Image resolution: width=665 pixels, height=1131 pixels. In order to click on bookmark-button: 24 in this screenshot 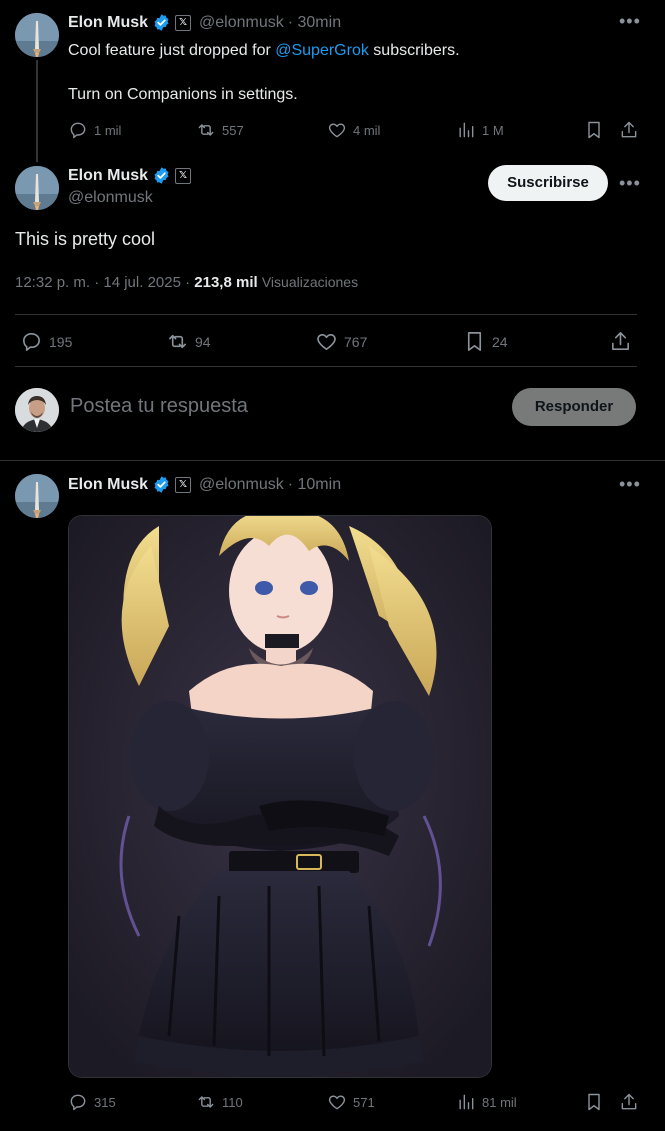, I will do `click(485, 341)`.